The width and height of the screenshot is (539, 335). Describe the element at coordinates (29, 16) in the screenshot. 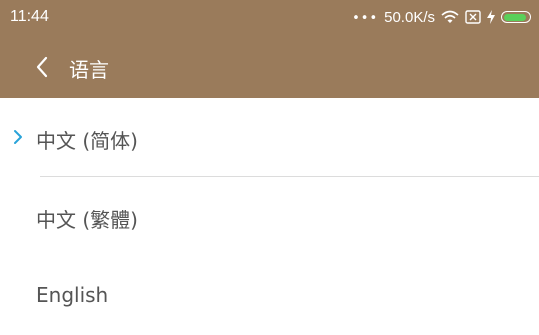

I see `status-time: 11:44` at that location.